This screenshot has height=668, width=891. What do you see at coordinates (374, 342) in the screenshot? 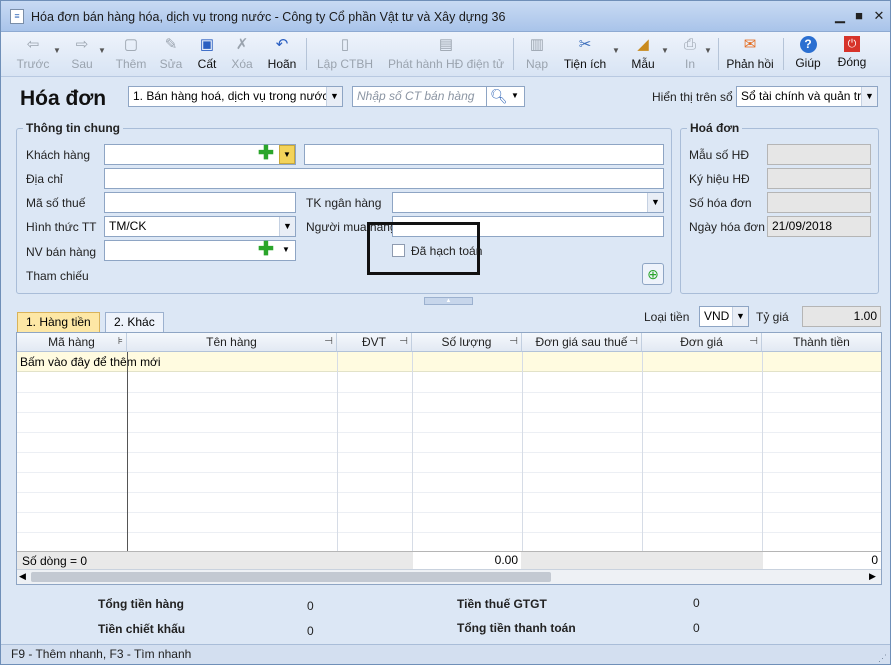
I see `column-header: ĐVT ⊣` at bounding box center [374, 342].